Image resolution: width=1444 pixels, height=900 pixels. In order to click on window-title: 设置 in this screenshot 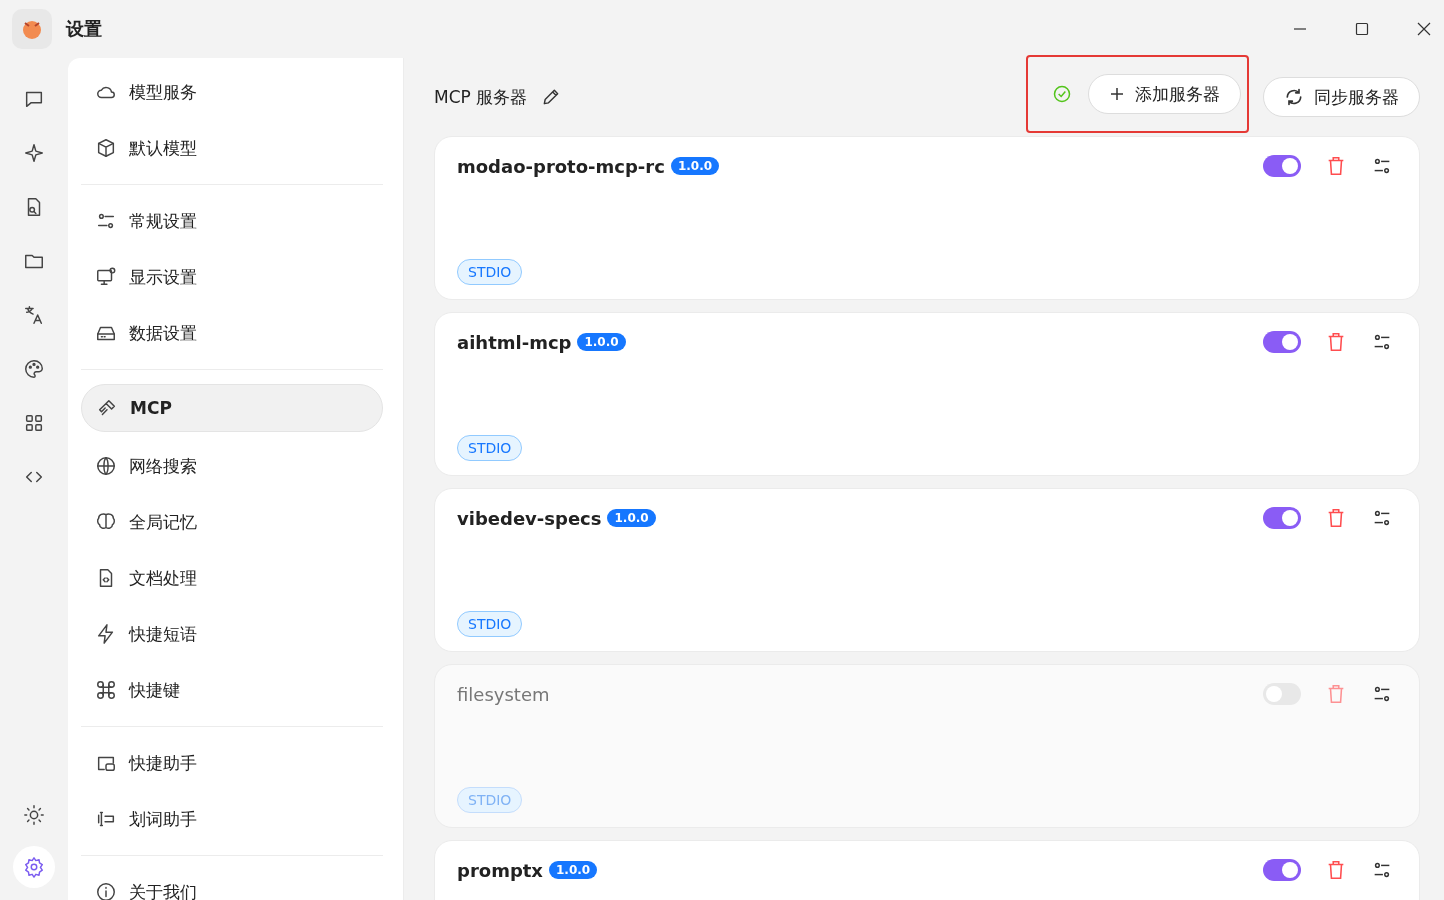, I will do `click(84, 29)`.